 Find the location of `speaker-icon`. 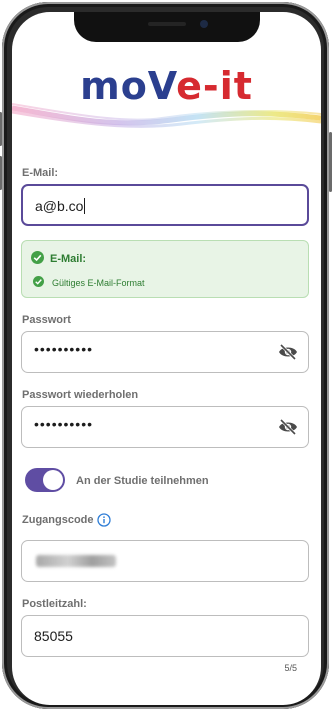

speaker-icon is located at coordinates (167, 24).